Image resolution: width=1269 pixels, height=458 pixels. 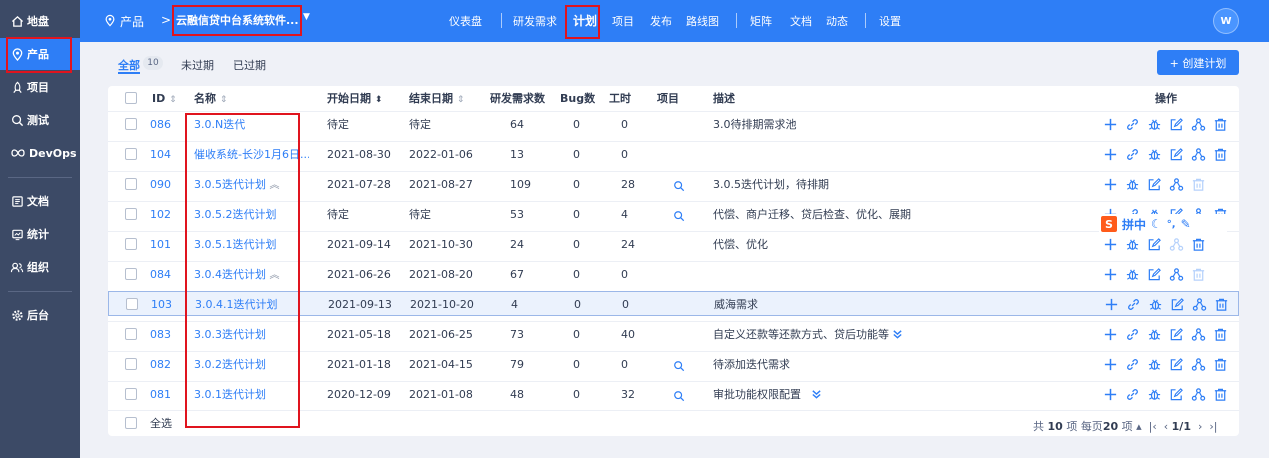 What do you see at coordinates (1199, 426) in the screenshot?
I see `next-page-icon: ›` at bounding box center [1199, 426].